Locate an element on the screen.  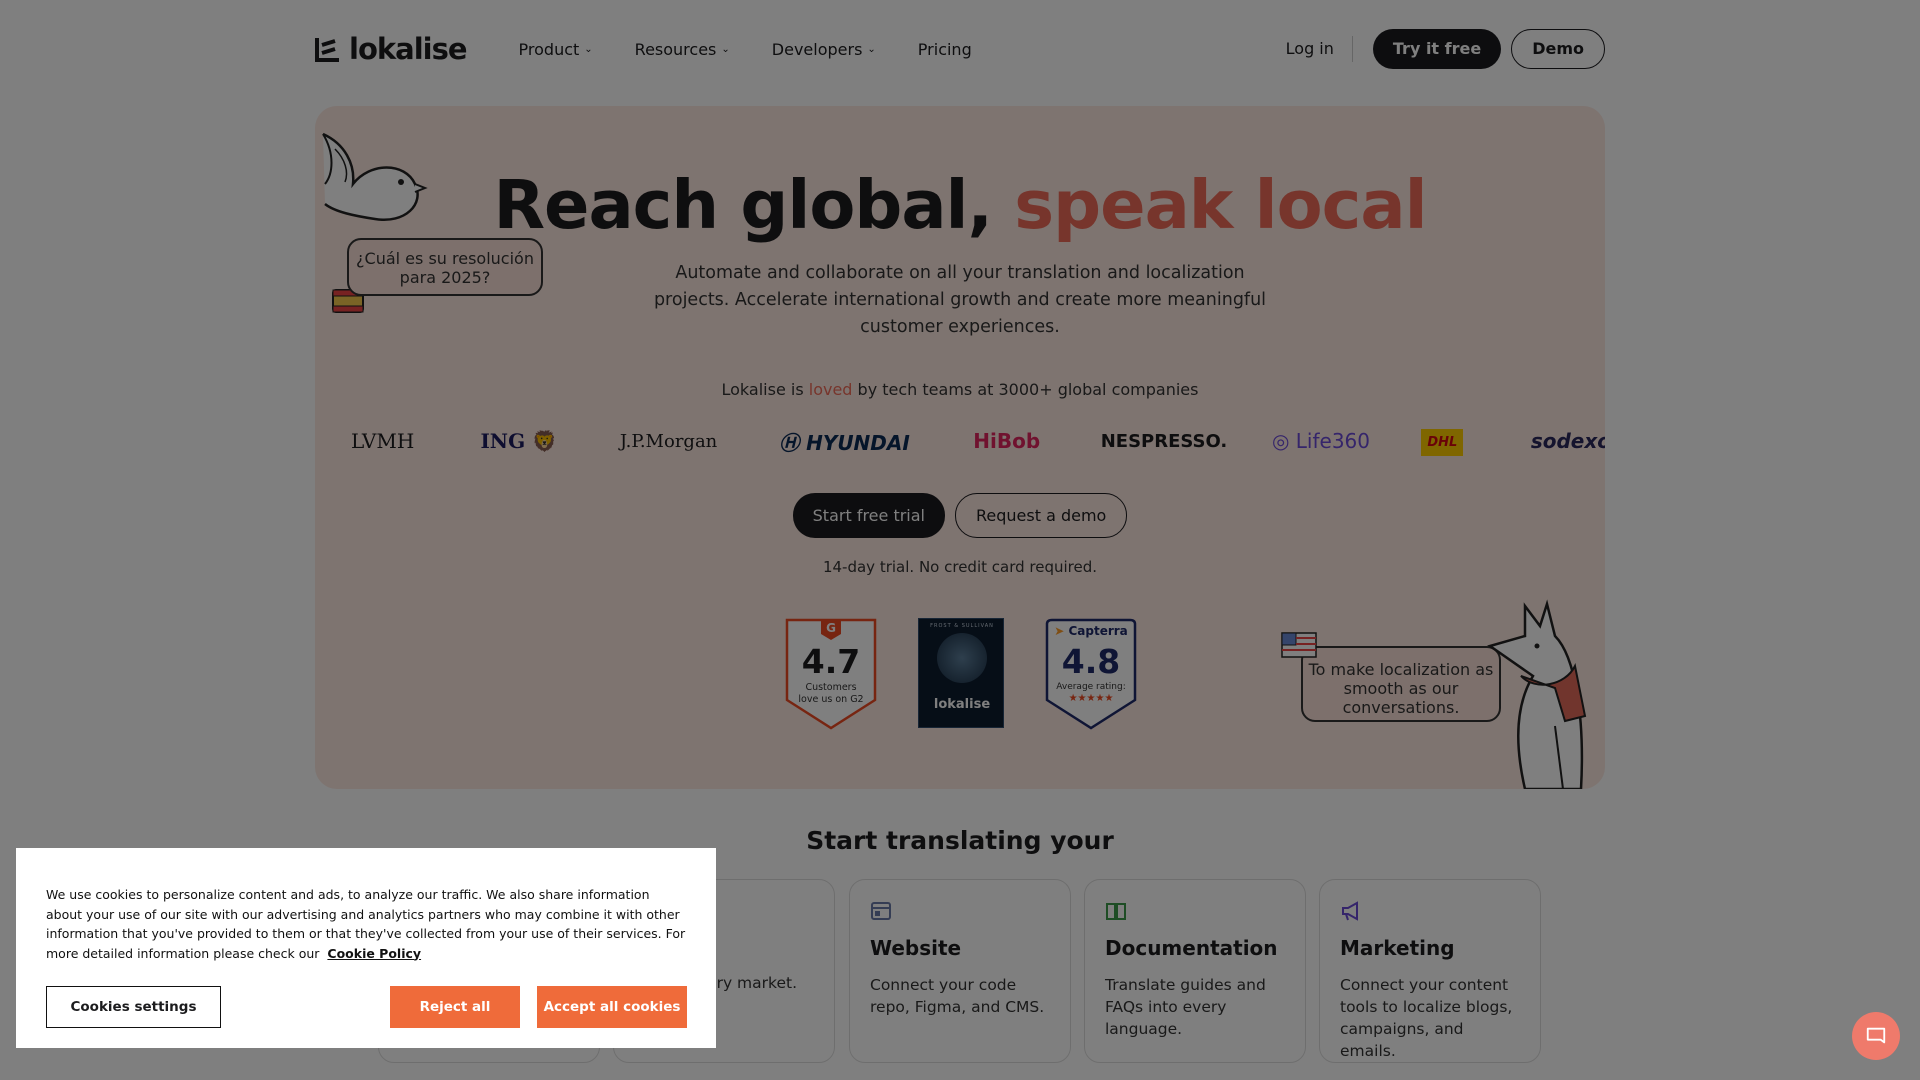
reject-all-button: Reject all is located at coordinates (455, 1007).